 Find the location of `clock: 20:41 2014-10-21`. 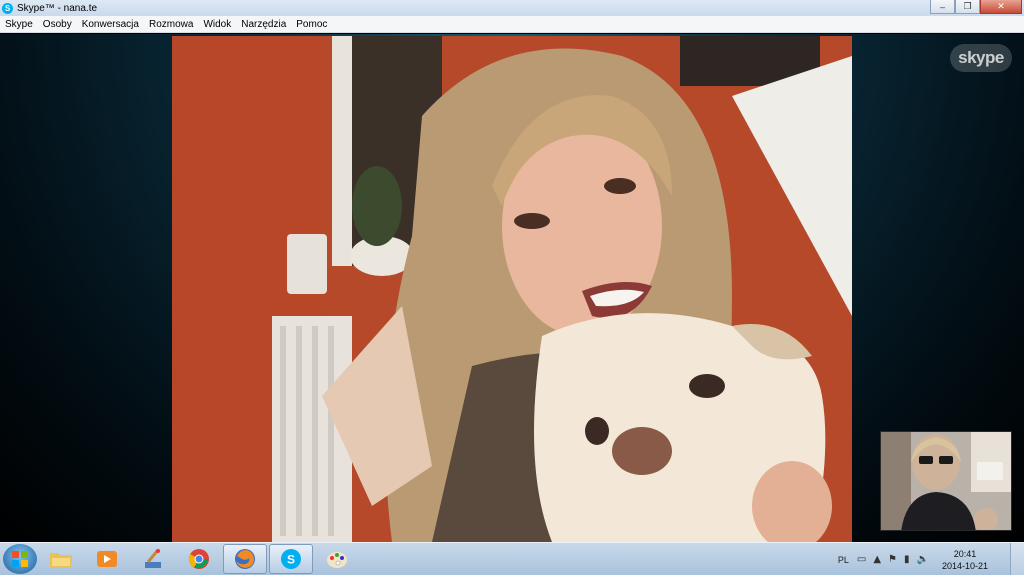

clock: 20:41 2014-10-21 is located at coordinates (965, 560).